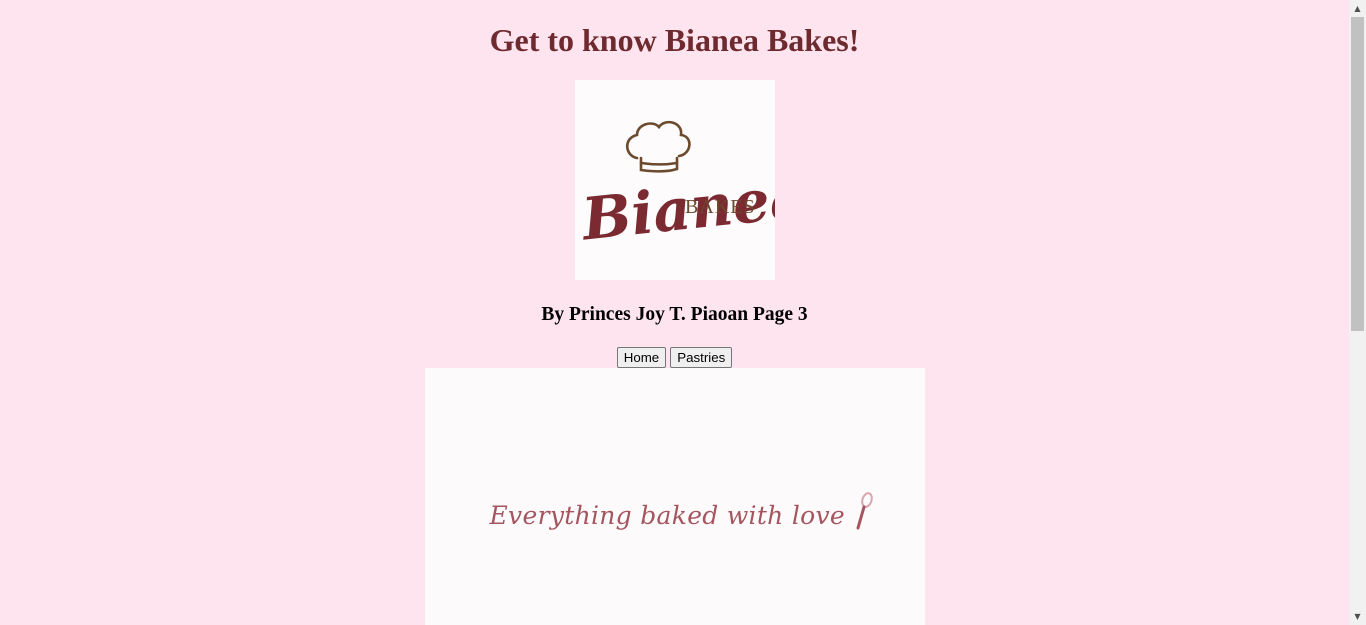  What do you see at coordinates (641, 357) in the screenshot?
I see `home-button: Home` at bounding box center [641, 357].